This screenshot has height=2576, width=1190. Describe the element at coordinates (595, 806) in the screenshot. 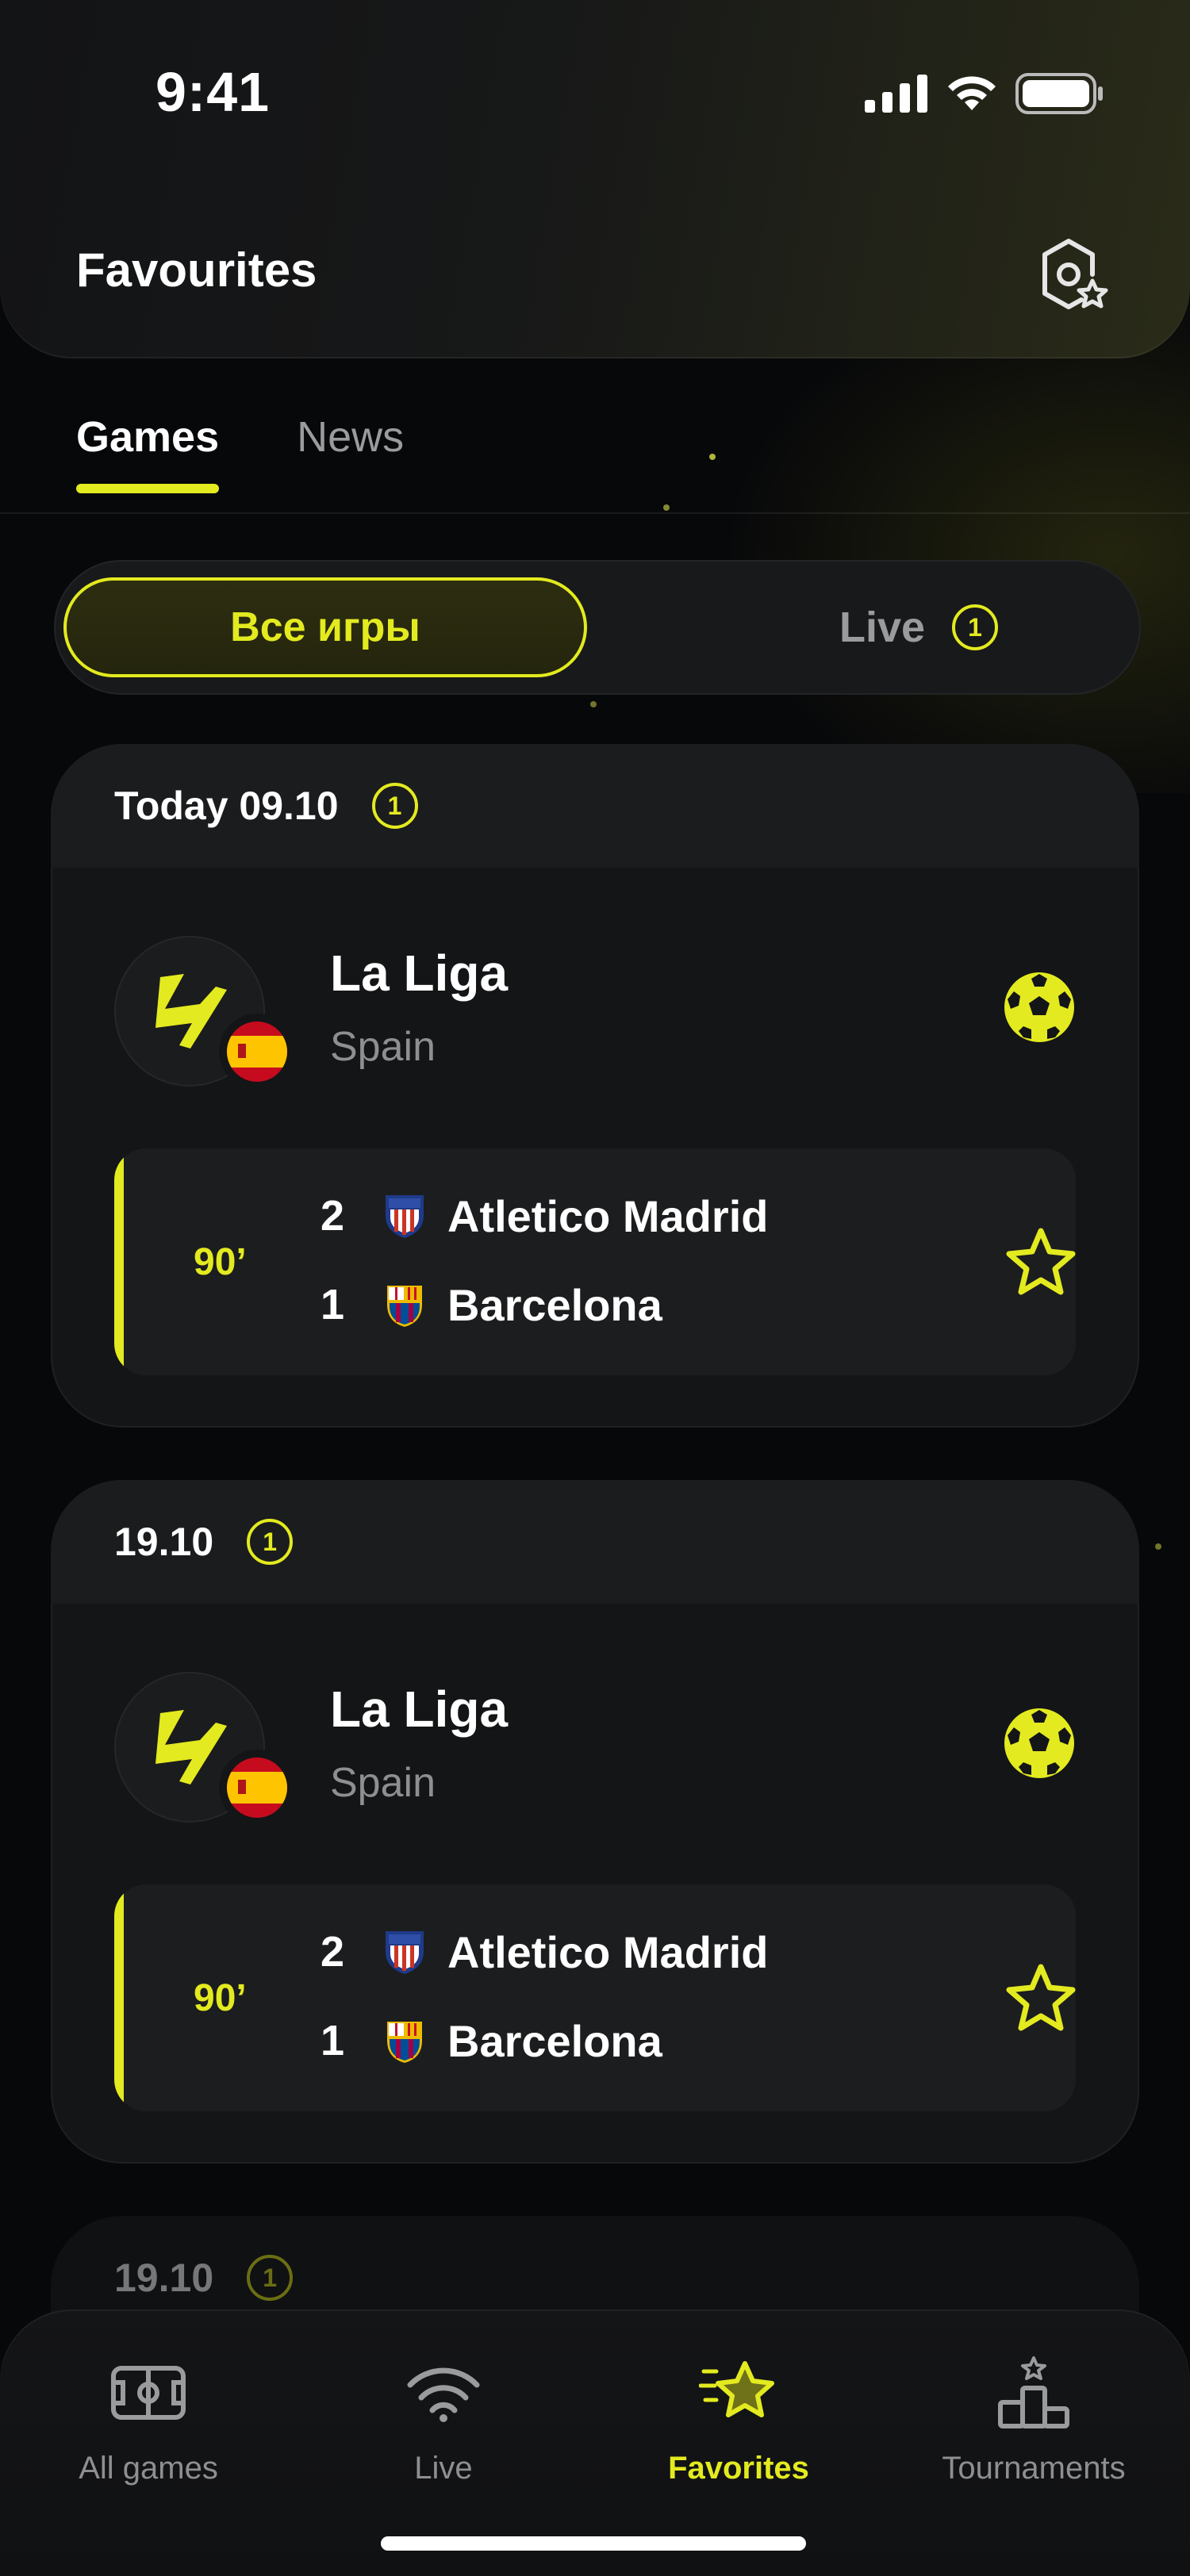

I see `card-header: Today 09.10 1` at that location.